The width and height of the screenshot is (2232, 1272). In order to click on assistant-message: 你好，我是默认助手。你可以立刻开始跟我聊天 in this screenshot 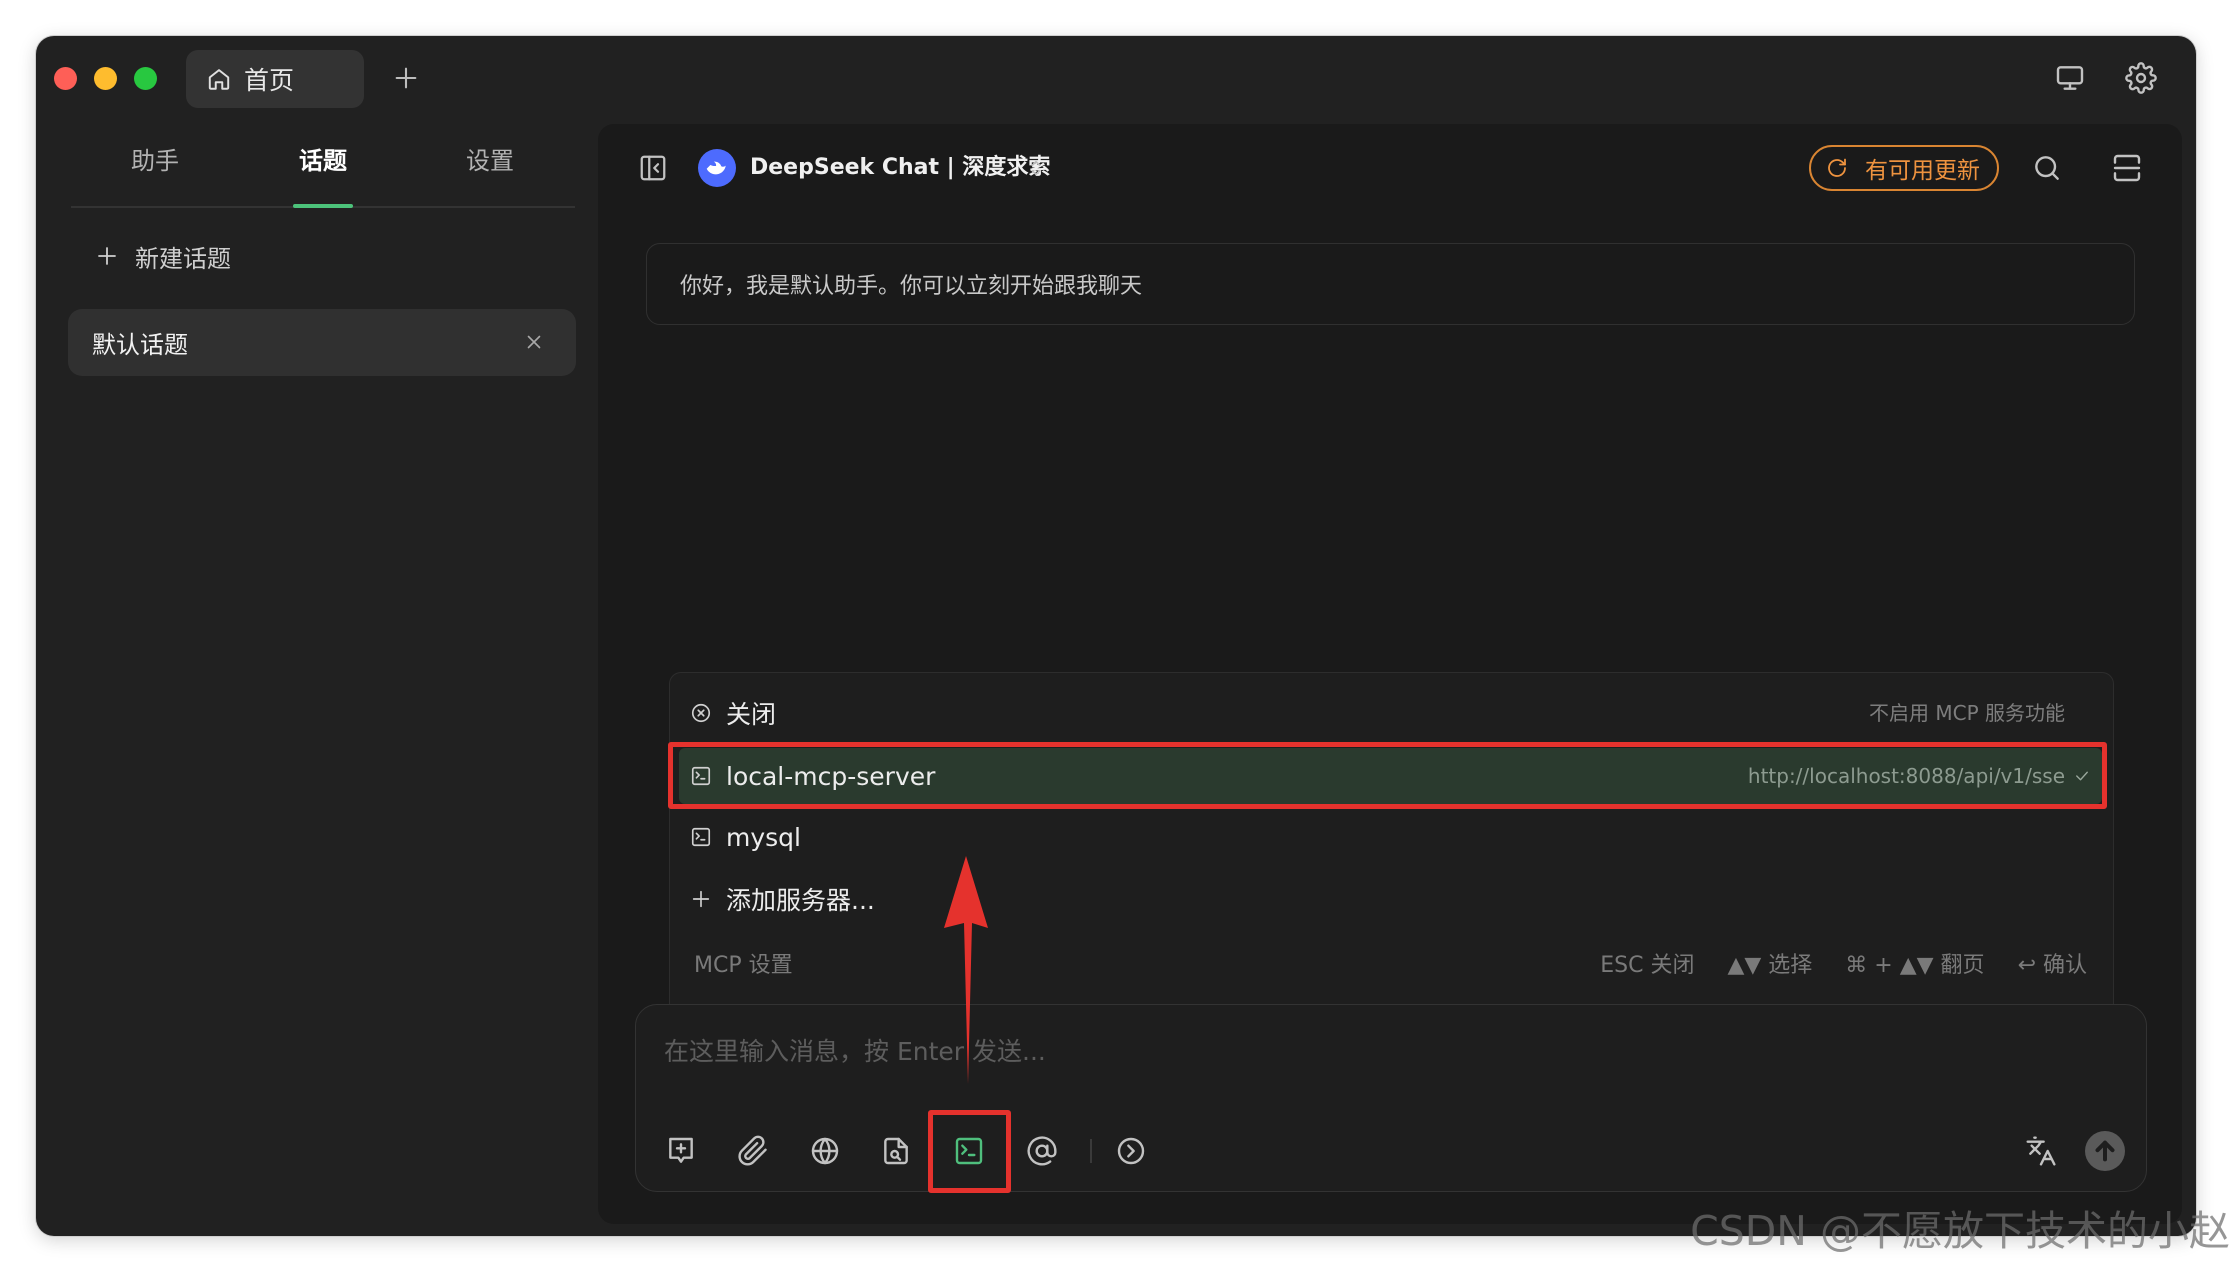, I will do `click(1390, 284)`.